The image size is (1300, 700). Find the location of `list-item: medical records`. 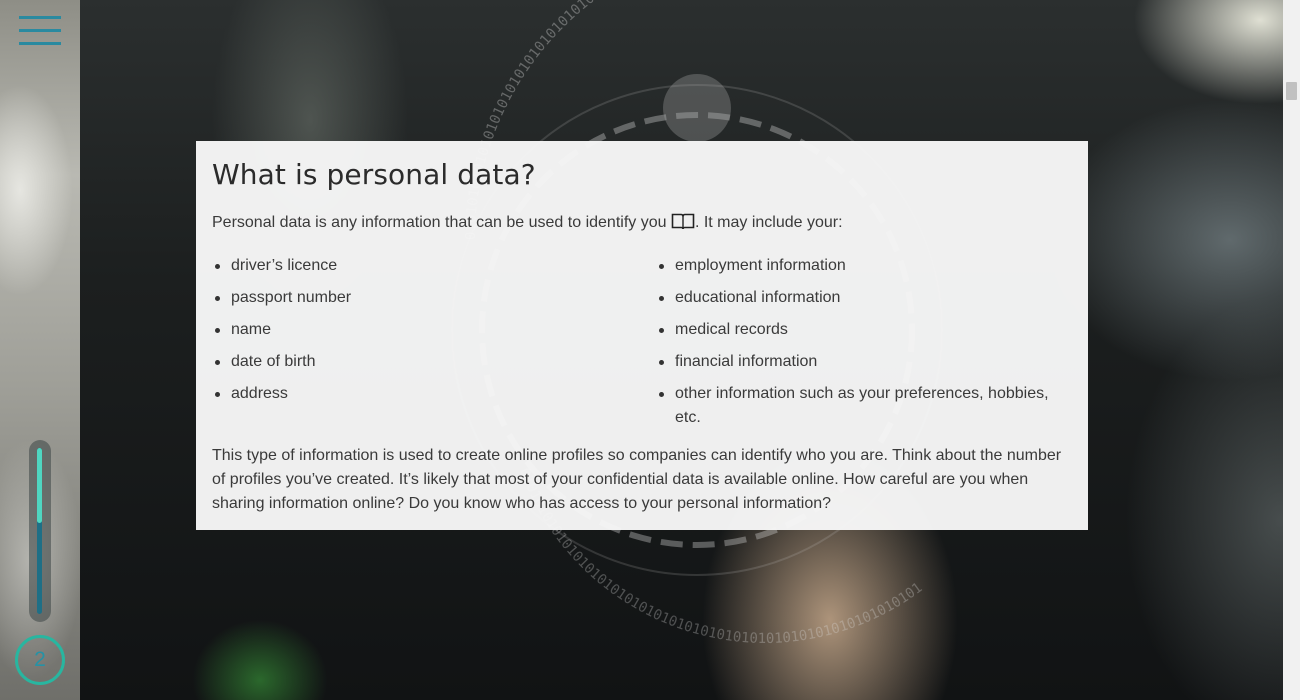

list-item: medical records is located at coordinates (861, 330).